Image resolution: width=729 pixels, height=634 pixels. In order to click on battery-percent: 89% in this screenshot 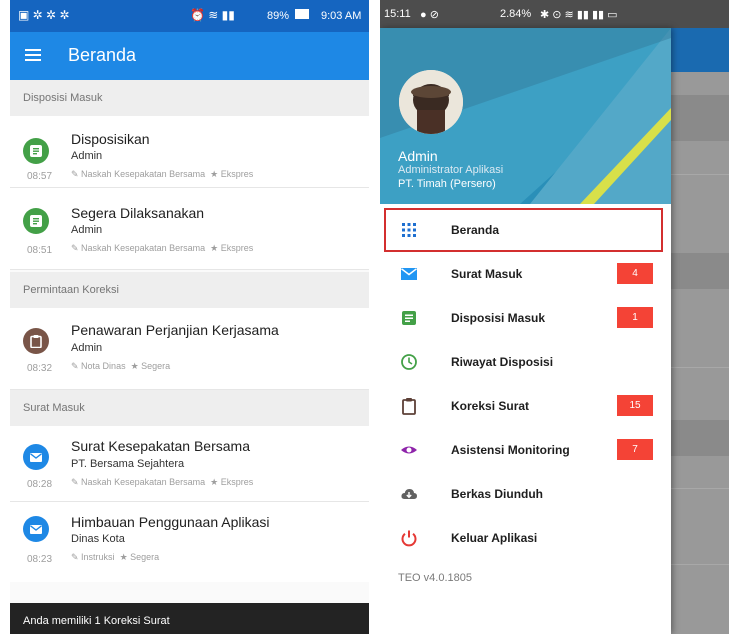, I will do `click(278, 16)`.